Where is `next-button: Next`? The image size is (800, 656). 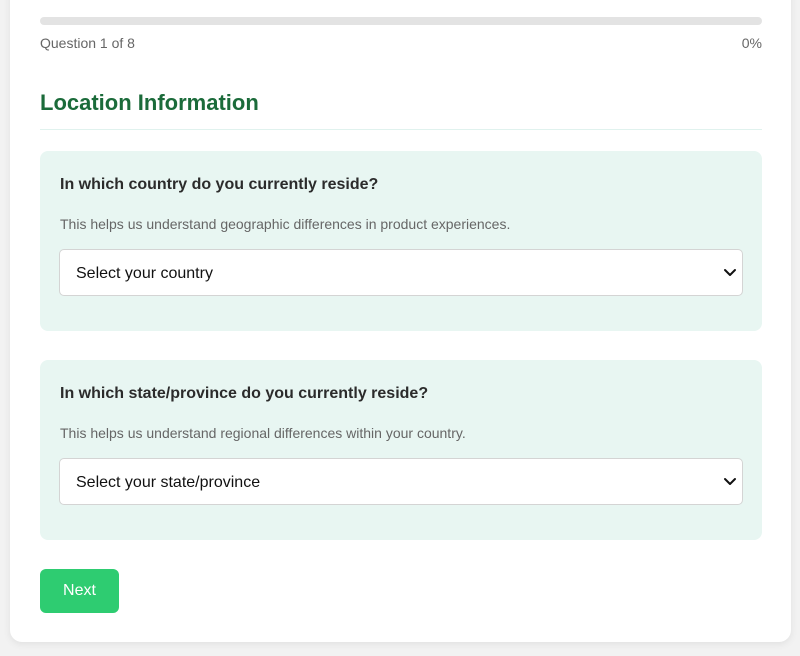
next-button: Next is located at coordinates (79, 591).